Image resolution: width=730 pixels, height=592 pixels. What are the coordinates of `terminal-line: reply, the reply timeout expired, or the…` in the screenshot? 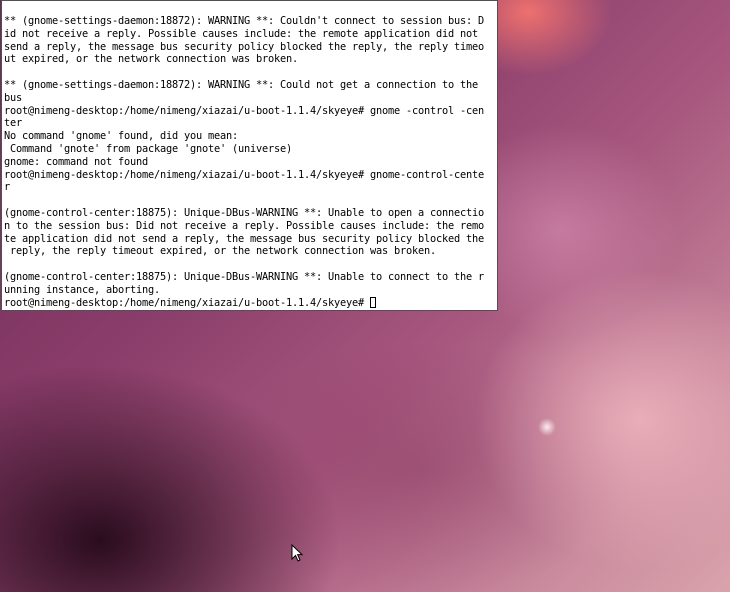 It's located at (220, 251).